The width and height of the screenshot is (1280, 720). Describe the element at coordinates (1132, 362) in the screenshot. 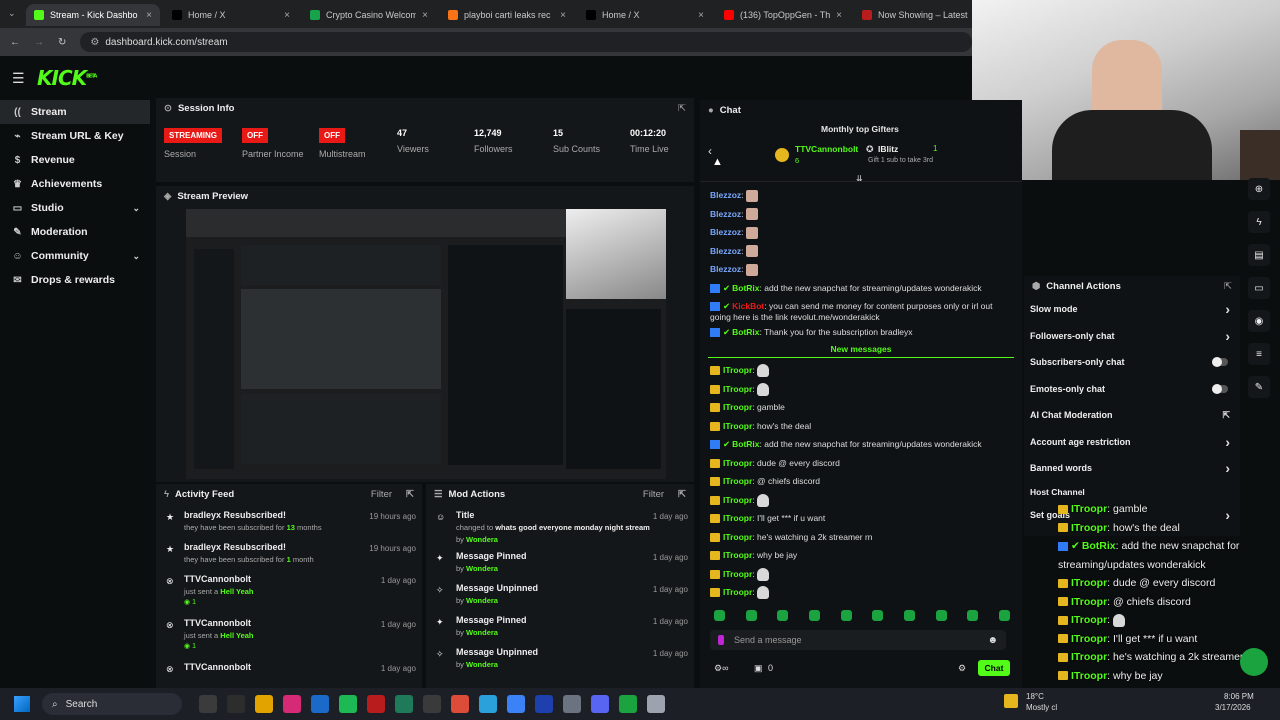

I see `channel-action-subscribers-only-chat: Subscribers-only chat` at that location.